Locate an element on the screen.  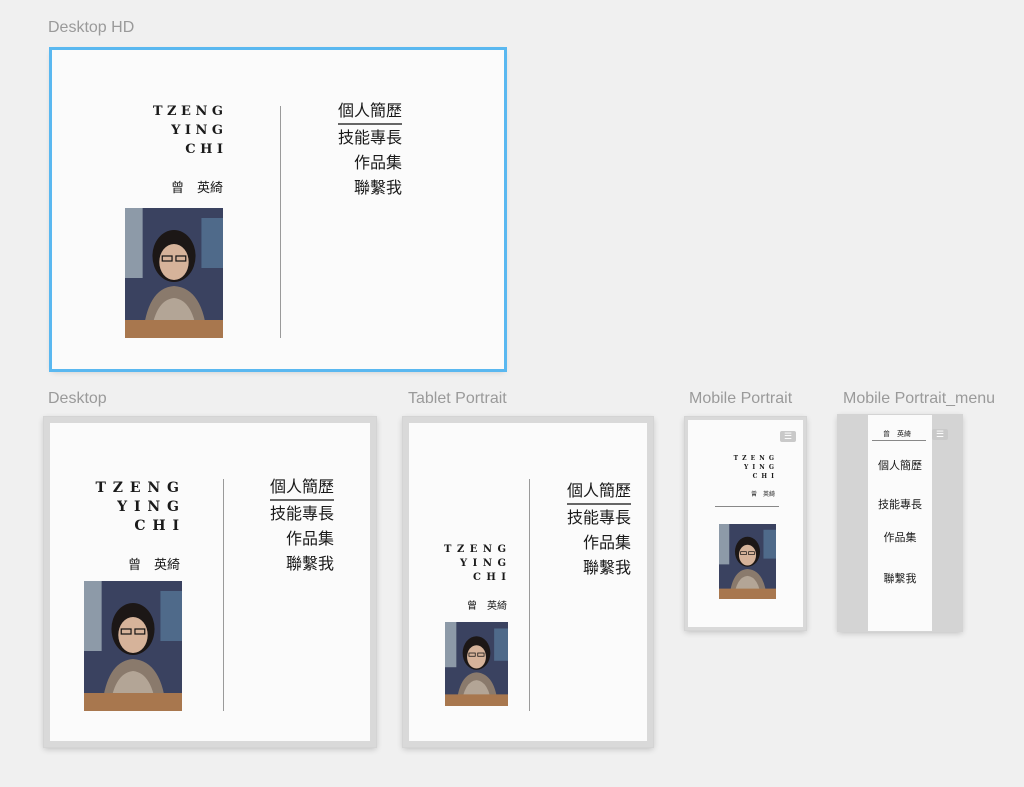
menu-panel: 曾 英綺 個人簡歷 技能專長 作品集 聯繫我 is located at coordinates (900, 523).